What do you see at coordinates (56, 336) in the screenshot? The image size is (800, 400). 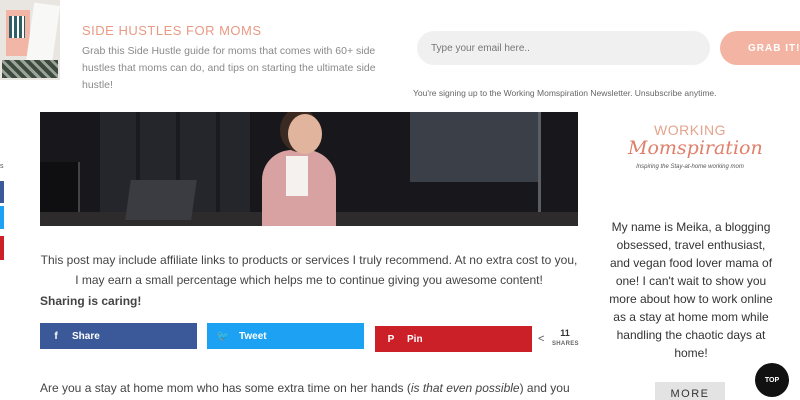 I see `facebook-icon: f` at bounding box center [56, 336].